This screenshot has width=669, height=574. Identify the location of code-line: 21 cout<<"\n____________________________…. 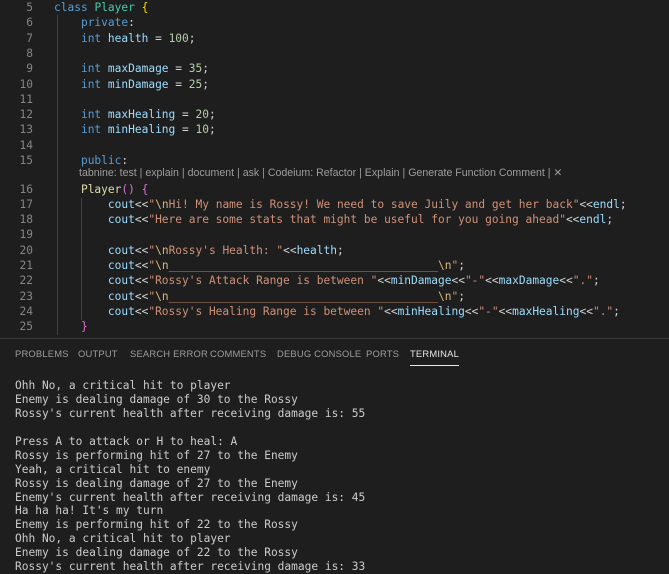
(334, 265).